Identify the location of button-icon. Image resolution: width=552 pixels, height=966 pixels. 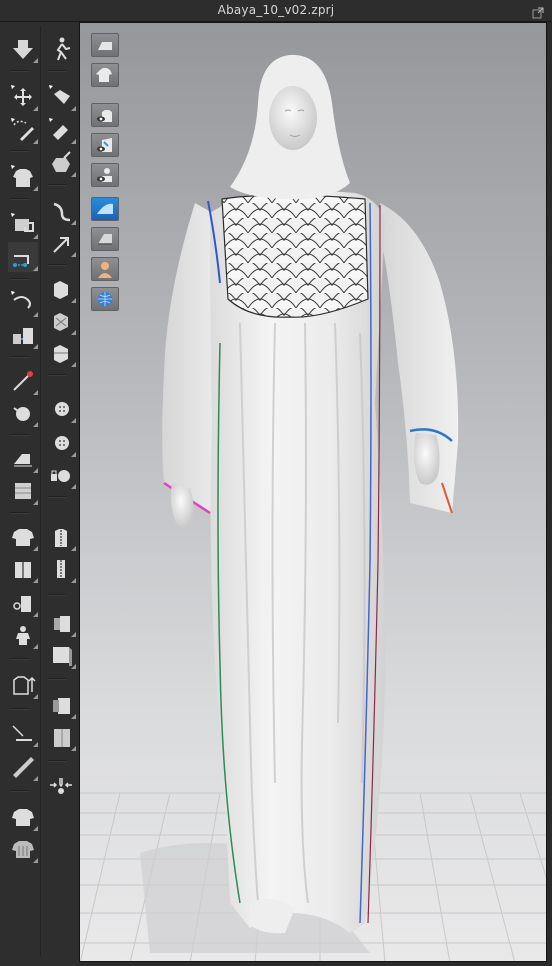
(61, 409).